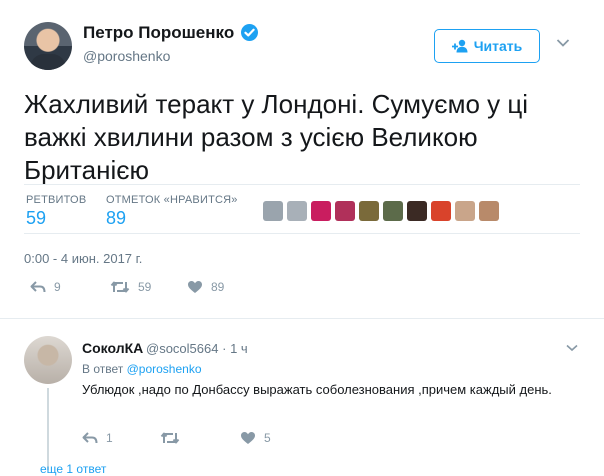 The image size is (604, 476). What do you see at coordinates (116, 218) in the screenshot?
I see `likes-stat-value: 89` at bounding box center [116, 218].